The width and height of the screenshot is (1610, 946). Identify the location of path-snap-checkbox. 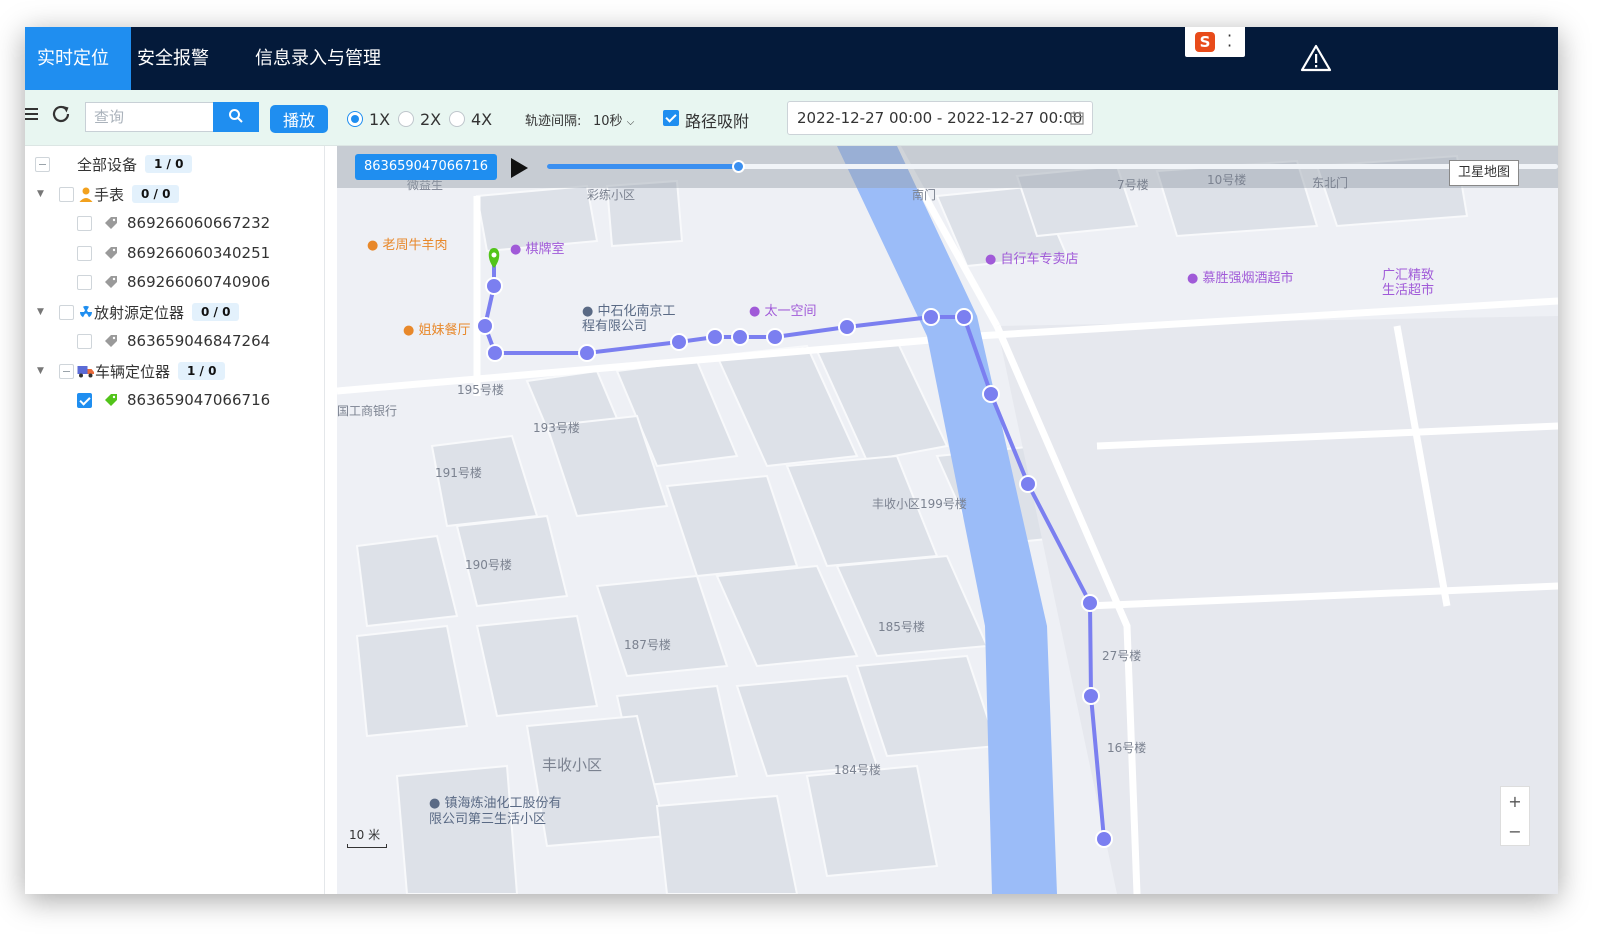
(671, 118).